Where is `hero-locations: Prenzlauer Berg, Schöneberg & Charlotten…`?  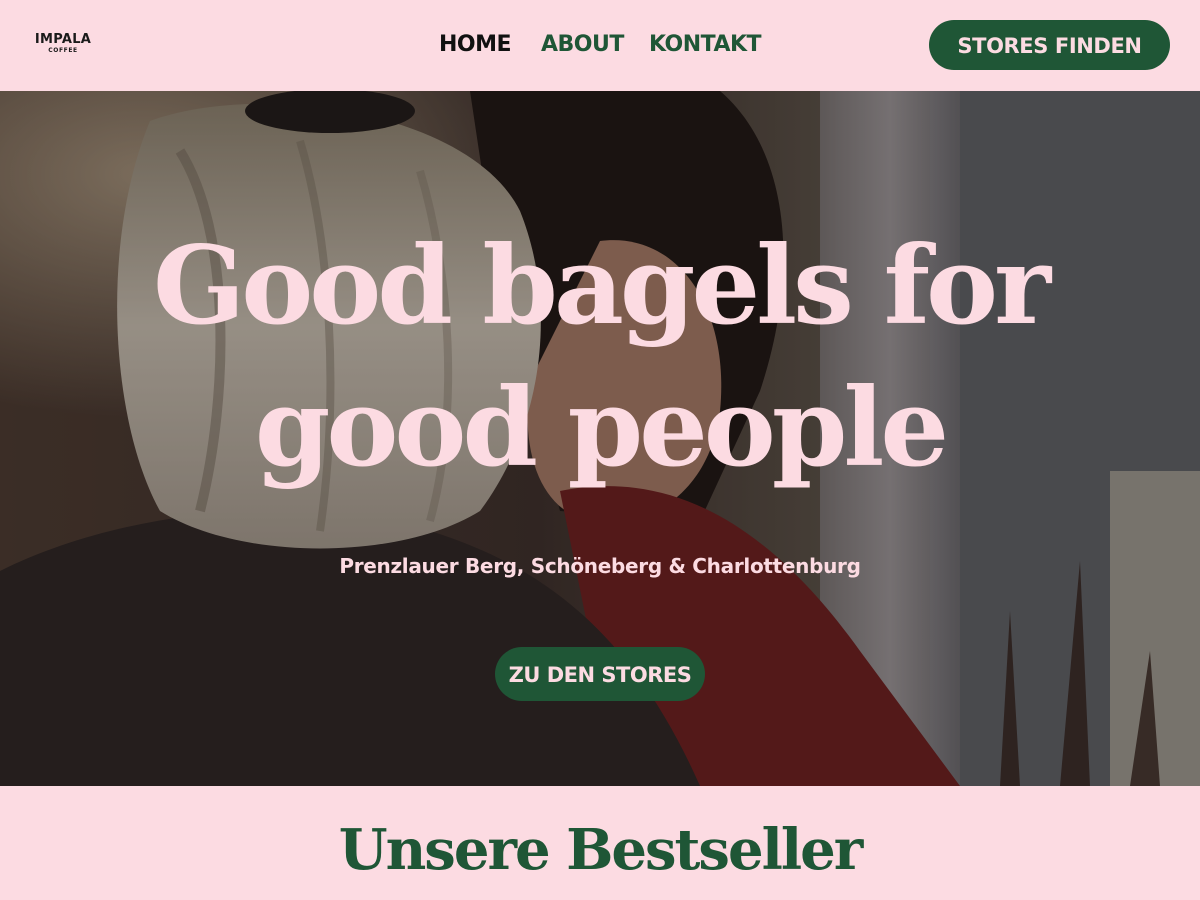
hero-locations: Prenzlauer Berg, Schöneberg & Charlotten… is located at coordinates (600, 566).